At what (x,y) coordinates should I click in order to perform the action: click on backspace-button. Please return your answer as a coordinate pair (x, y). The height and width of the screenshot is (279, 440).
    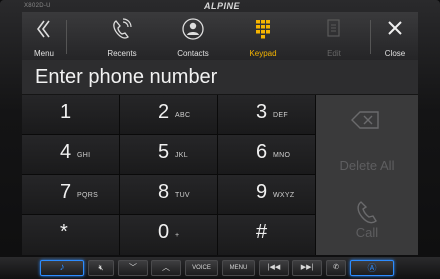
    Looking at the image, I should click on (367, 122).